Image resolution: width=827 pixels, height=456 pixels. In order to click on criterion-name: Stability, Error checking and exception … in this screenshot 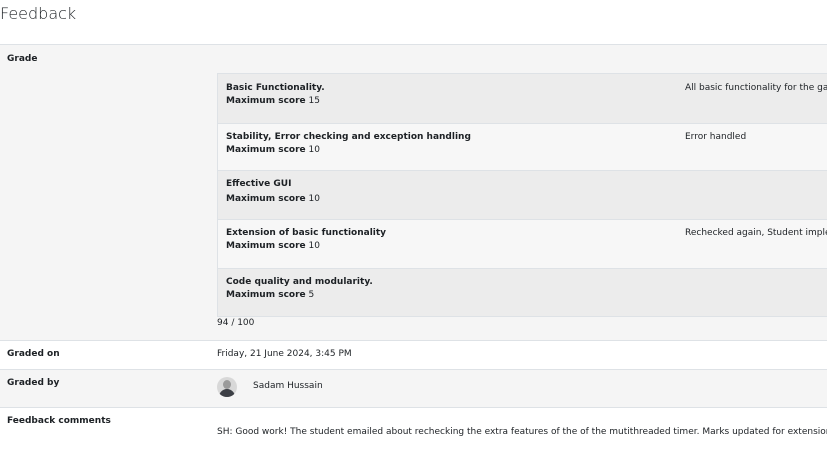, I will do `click(348, 137)`.